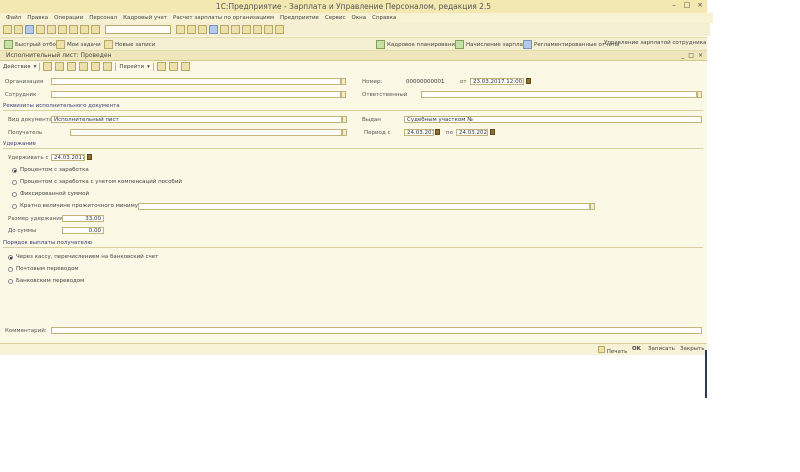 Image resolution: width=800 pixels, height=472 pixels. What do you see at coordinates (7, 29) in the screenshot?
I see `new-icon` at bounding box center [7, 29].